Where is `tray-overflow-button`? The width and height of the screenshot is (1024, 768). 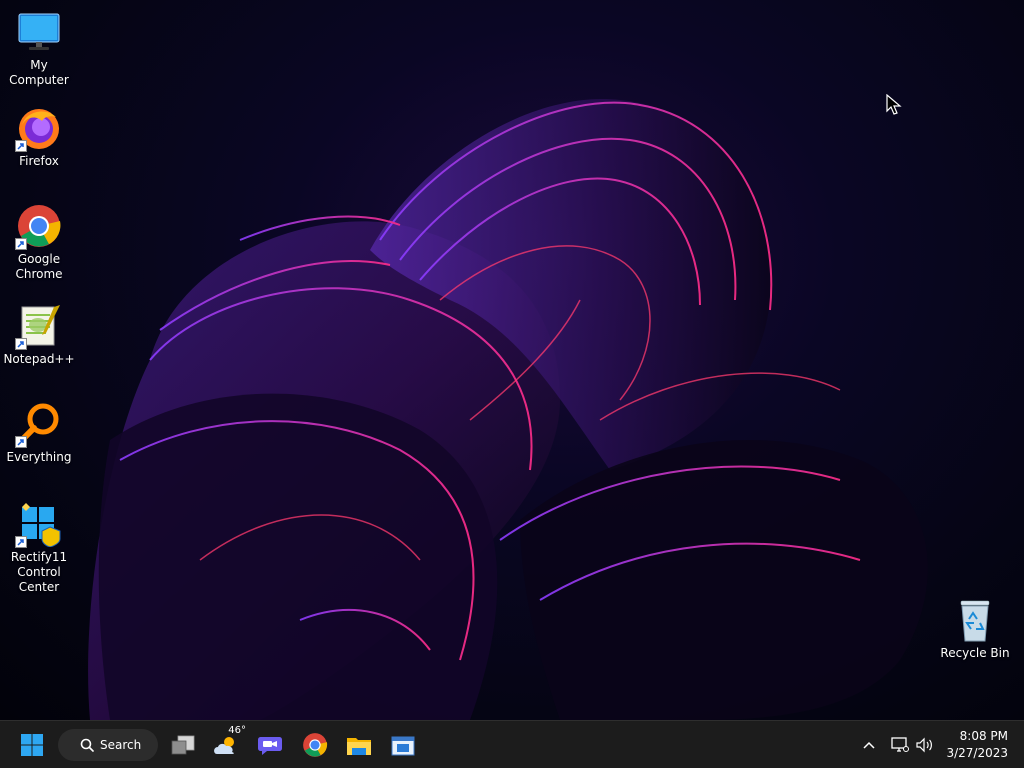 tray-overflow-button is located at coordinates (869, 745).